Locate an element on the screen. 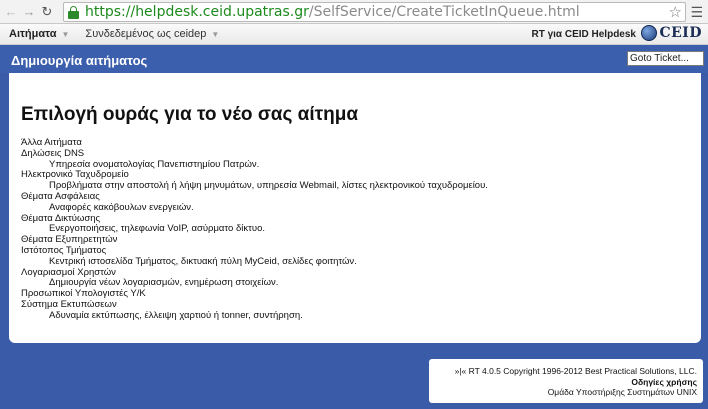  page-header: Δημιουργία αιτήματος is located at coordinates (354, 59).